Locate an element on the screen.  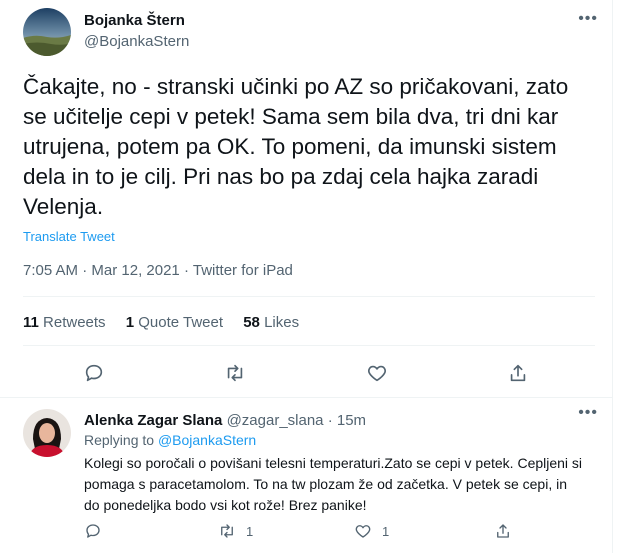
author-display-name: Bojanka Štern is located at coordinates (134, 20).